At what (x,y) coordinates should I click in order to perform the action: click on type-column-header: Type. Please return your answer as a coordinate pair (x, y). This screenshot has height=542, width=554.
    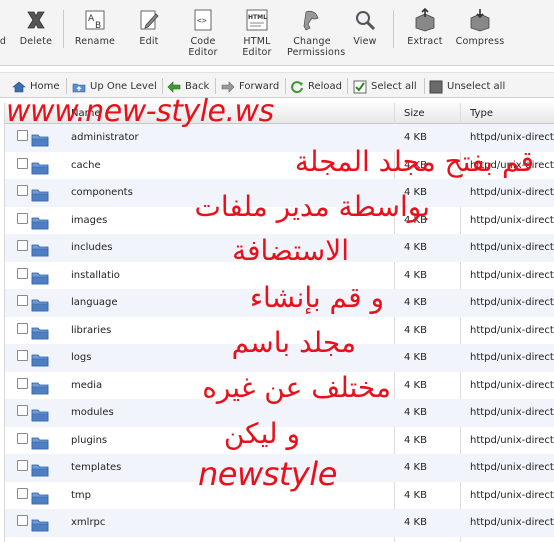
    Looking at the image, I should click on (481, 113).